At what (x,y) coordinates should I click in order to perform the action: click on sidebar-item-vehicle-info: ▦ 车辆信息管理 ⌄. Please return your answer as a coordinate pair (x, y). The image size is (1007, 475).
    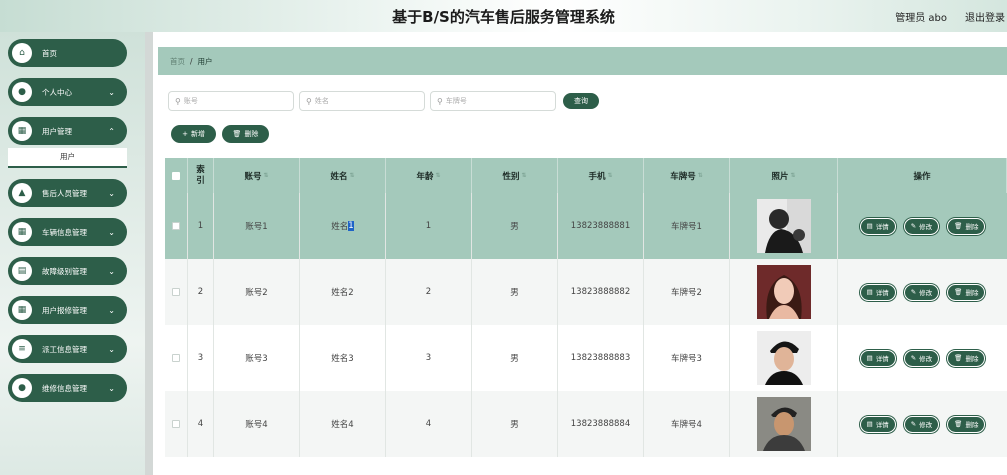
    Looking at the image, I should click on (67, 232).